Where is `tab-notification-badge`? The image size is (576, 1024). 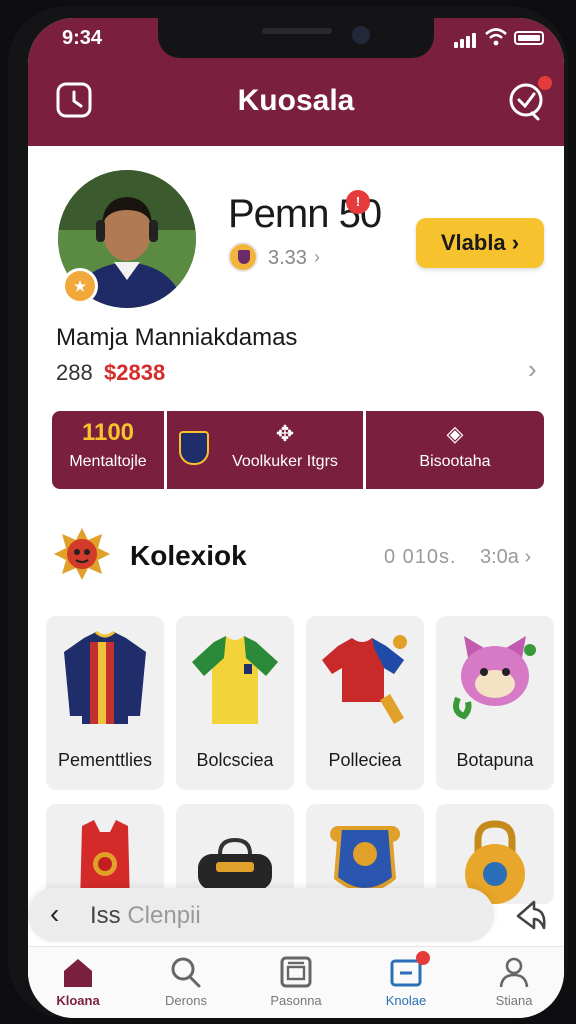
tab-notification-badge is located at coordinates (423, 958).